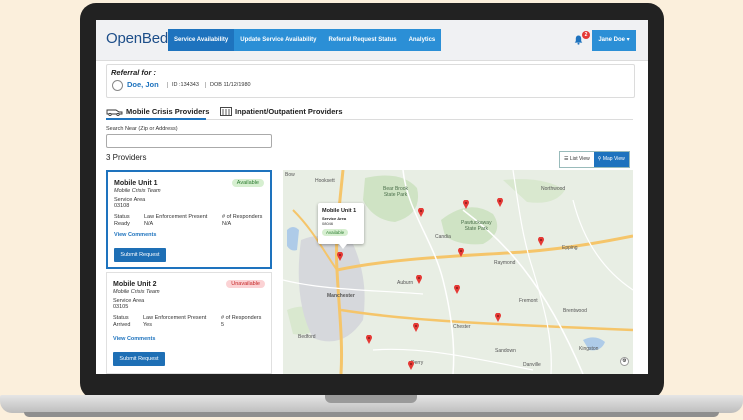 The height and width of the screenshot is (420, 743). Describe the element at coordinates (290, 175) in the screenshot. I see `map-town-bow: Bow` at that location.